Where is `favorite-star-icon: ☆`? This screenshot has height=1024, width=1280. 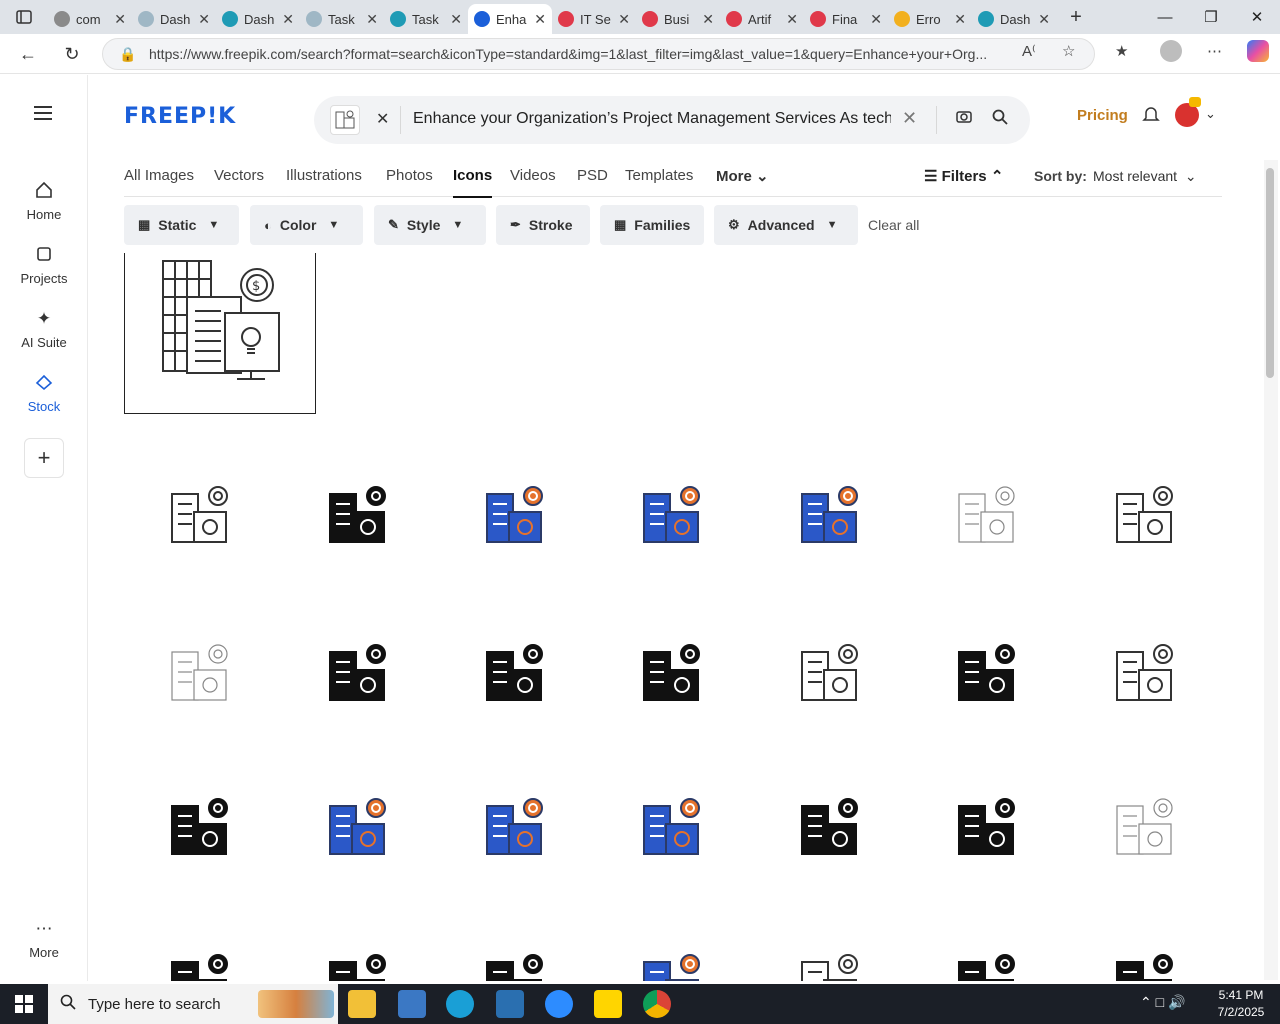 favorite-star-icon: ☆ is located at coordinates (1068, 51).